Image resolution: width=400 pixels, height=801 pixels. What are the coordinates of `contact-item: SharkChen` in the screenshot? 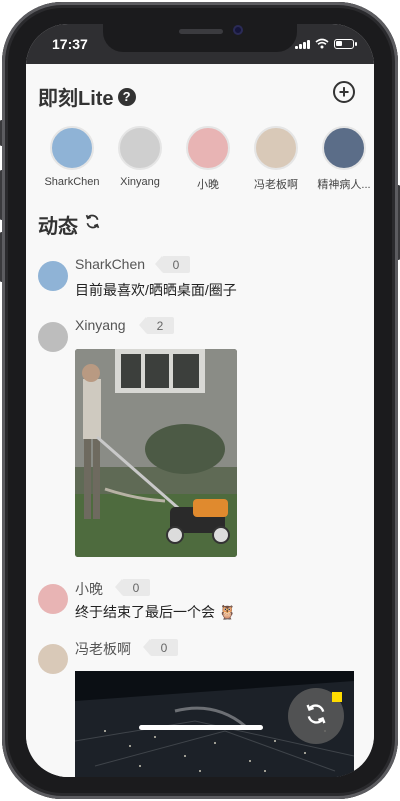 It's located at (72, 157).